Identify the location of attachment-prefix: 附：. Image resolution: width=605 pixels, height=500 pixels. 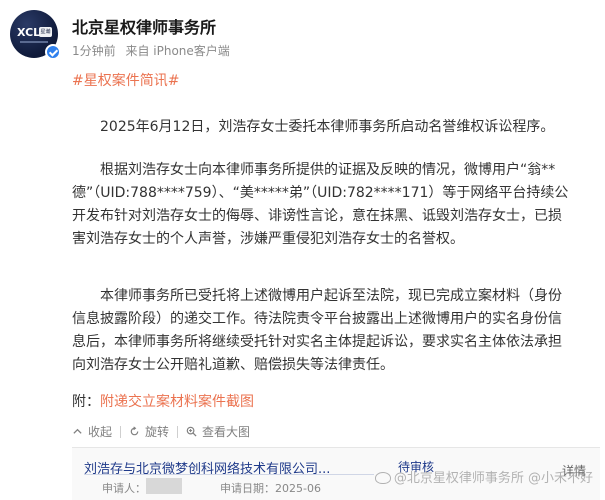
(86, 402).